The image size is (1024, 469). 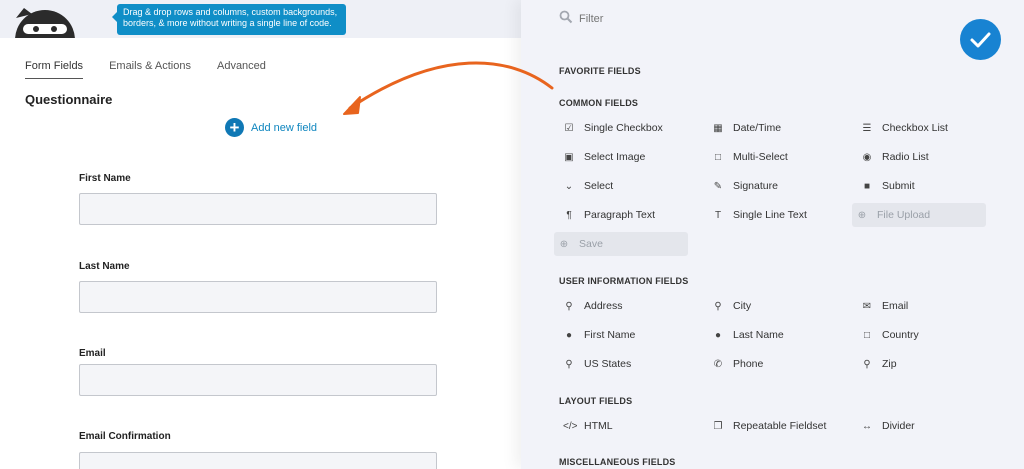 What do you see at coordinates (599, 186) in the screenshot?
I see `field-label: Select` at bounding box center [599, 186].